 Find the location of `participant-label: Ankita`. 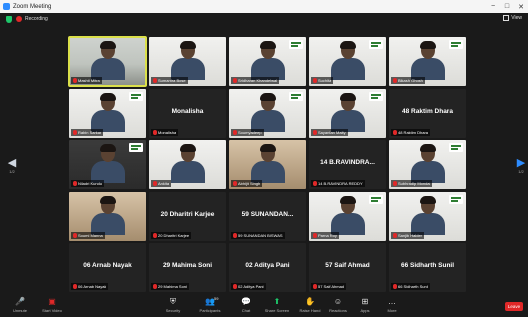

participant-label: Ankita is located at coordinates (164, 183).